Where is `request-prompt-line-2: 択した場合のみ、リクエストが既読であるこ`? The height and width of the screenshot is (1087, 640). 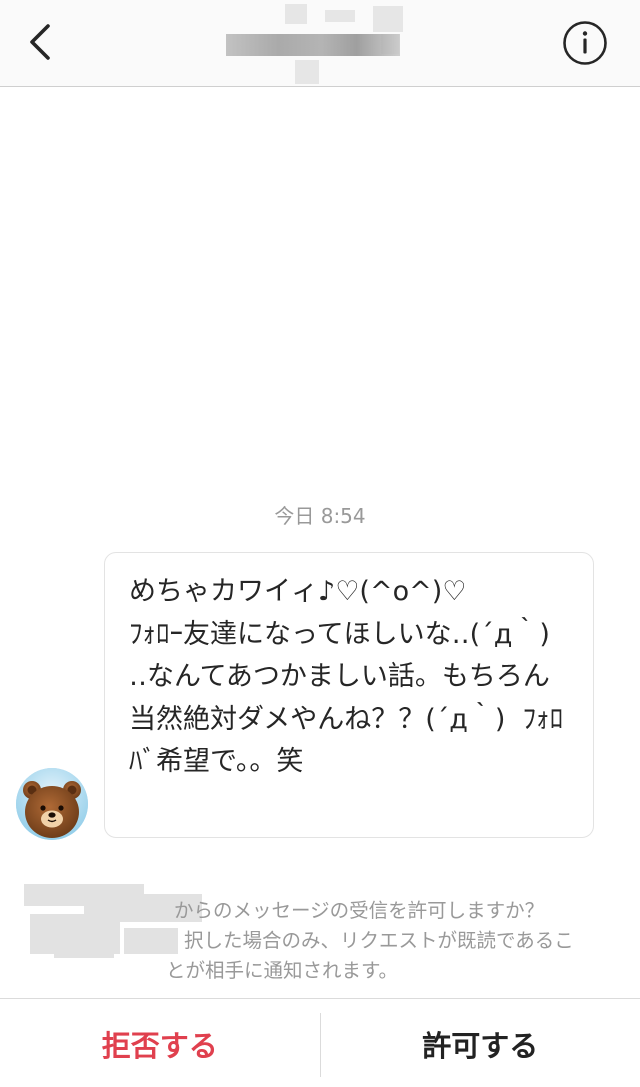
request-prompt-line-2: 択した場合のみ、リクエストが既読であるこ is located at coordinates (379, 940).